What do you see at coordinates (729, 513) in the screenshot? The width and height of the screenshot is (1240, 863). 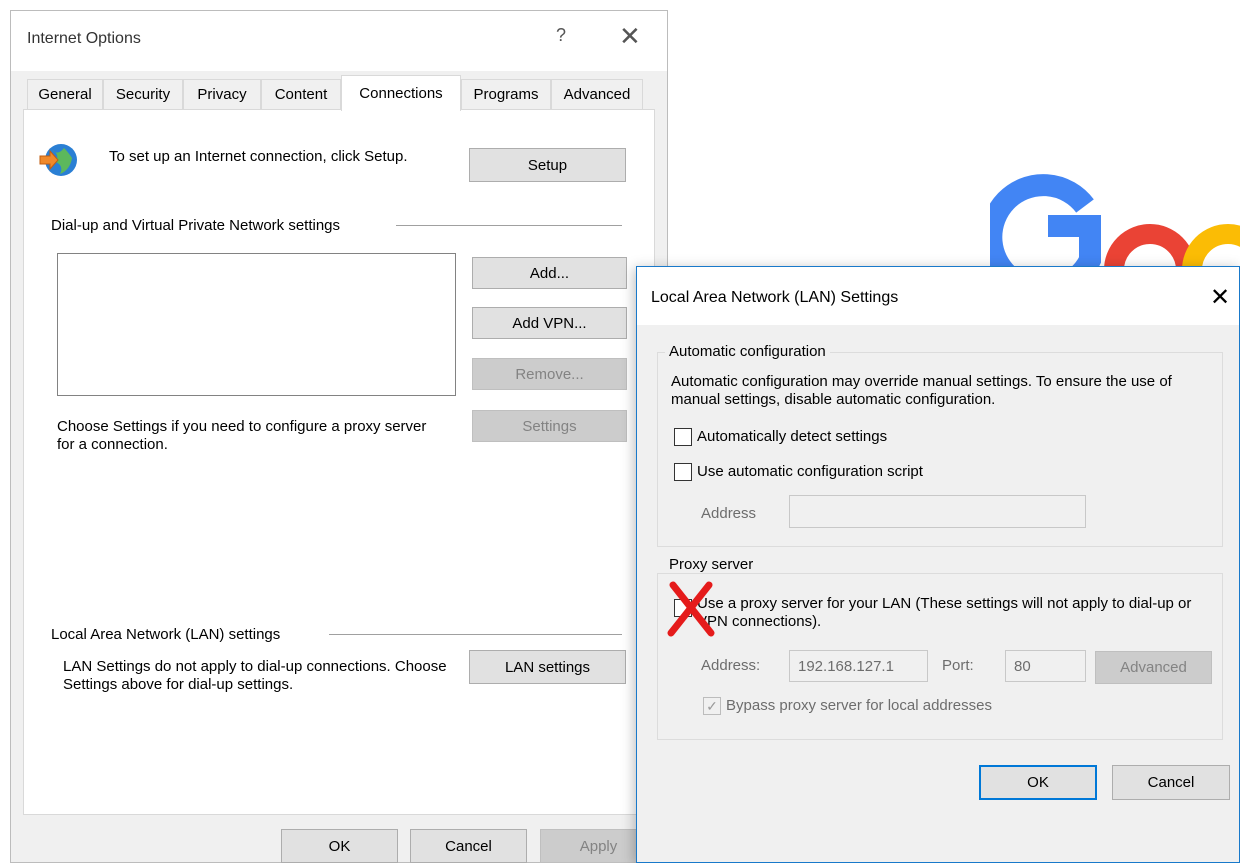 I see `script-address-label: Address` at bounding box center [729, 513].